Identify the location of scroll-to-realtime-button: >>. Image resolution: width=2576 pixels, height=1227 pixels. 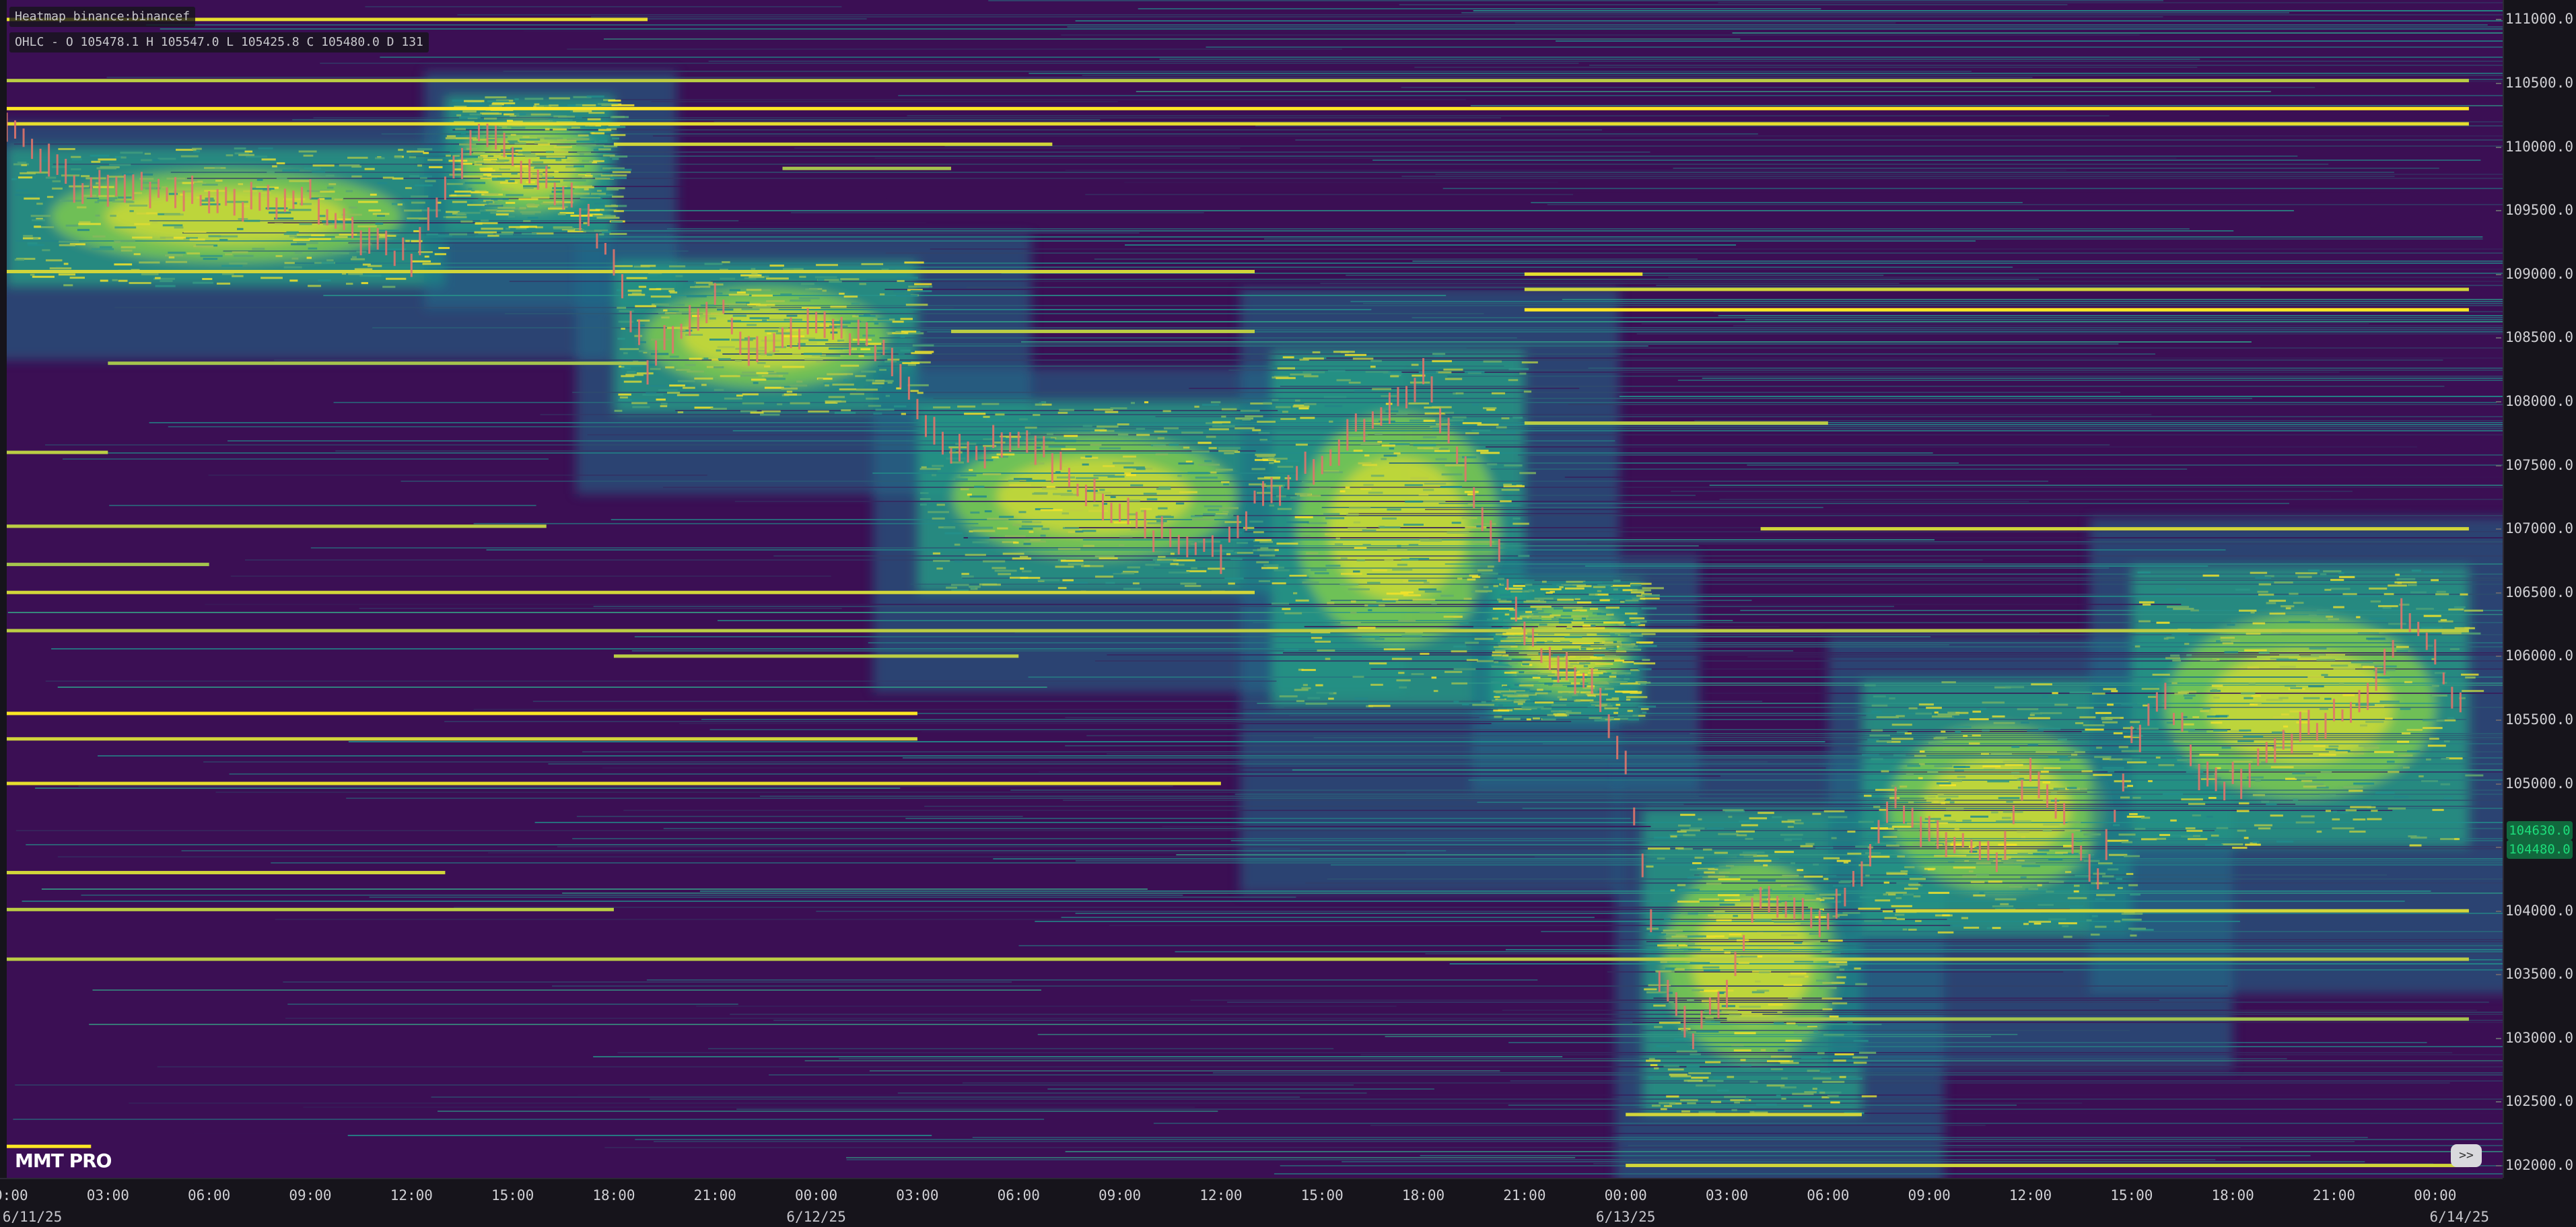
(2466, 1155).